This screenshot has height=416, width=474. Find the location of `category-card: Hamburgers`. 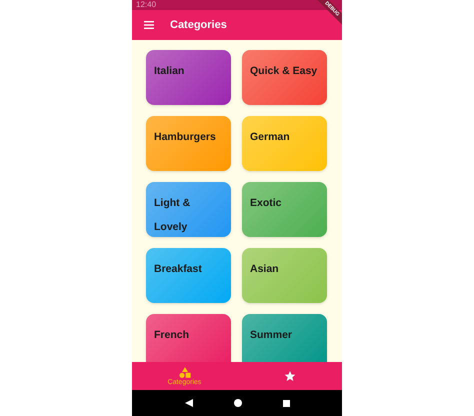

category-card: Hamburgers is located at coordinates (188, 143).